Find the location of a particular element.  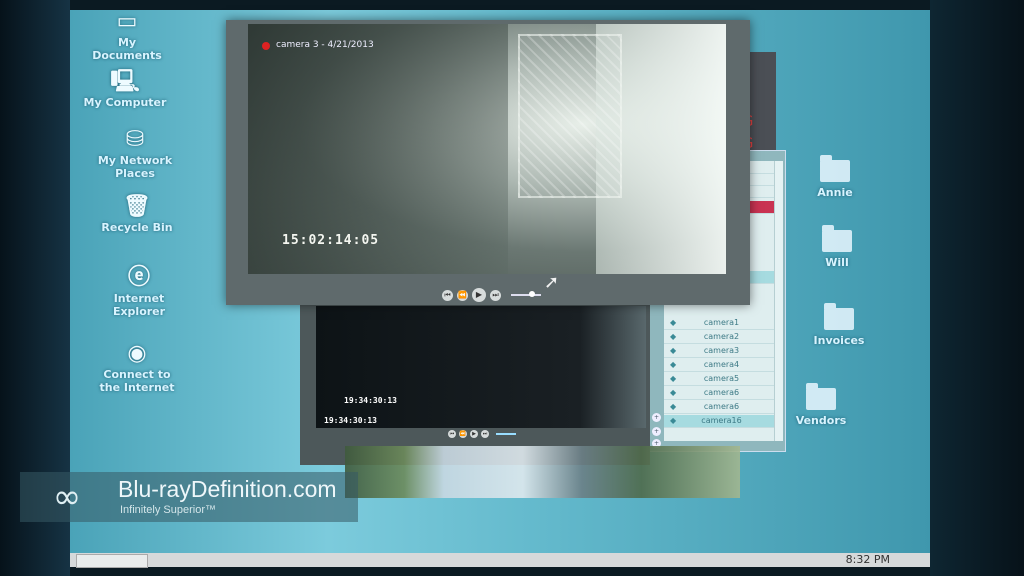

taskbar-clock: 8:32 PM is located at coordinates (867, 559).